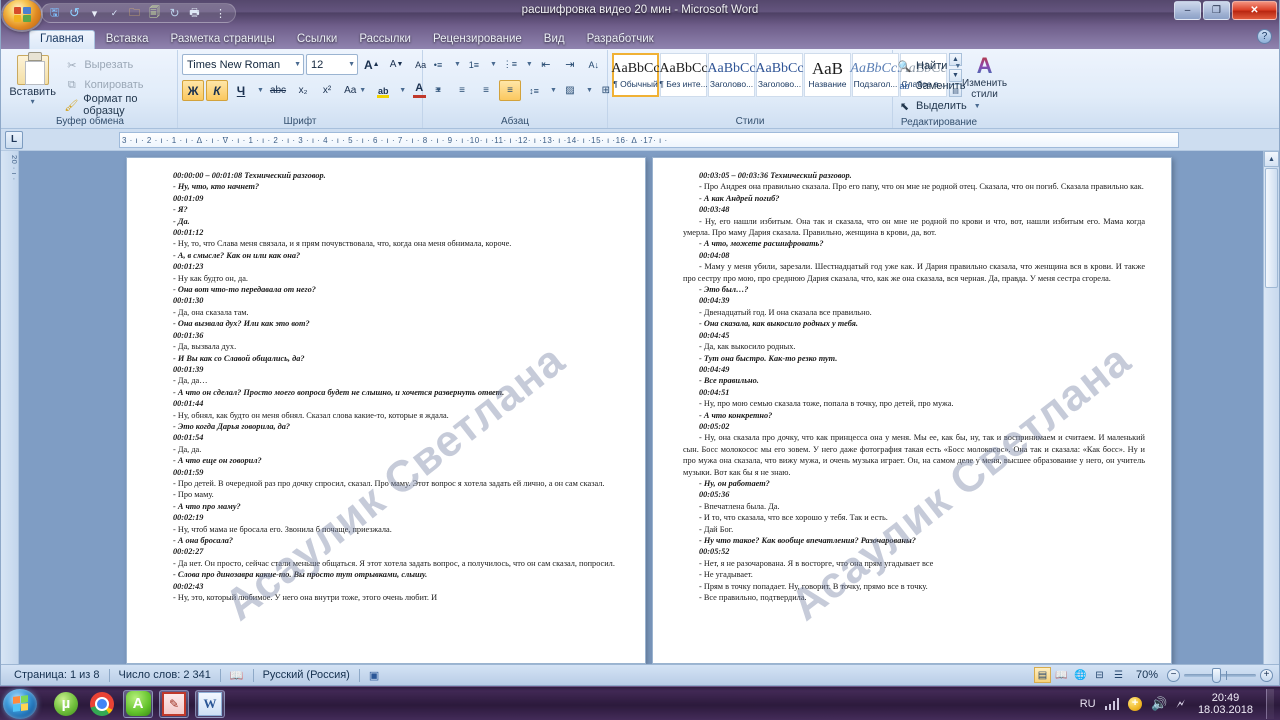  Describe the element at coordinates (220, 13) in the screenshot. I see `customize-qat-icon: ⋮` at that location.